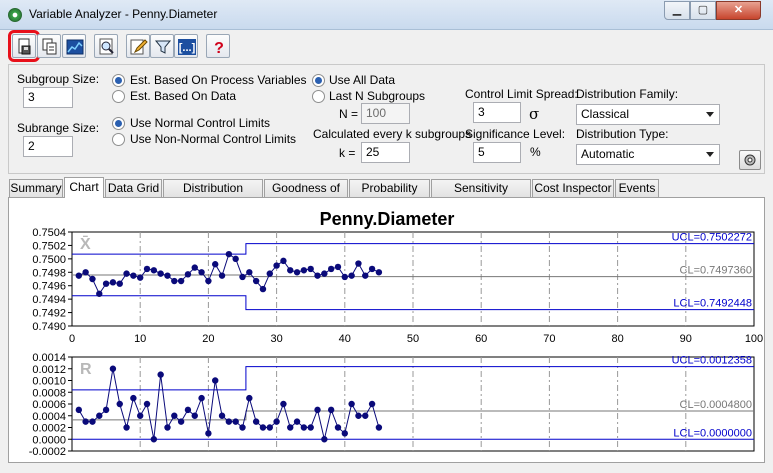 Image resolution: width=773 pixels, height=473 pixels. What do you see at coordinates (24, 46) in the screenshot?
I see `save-report-button` at bounding box center [24, 46].